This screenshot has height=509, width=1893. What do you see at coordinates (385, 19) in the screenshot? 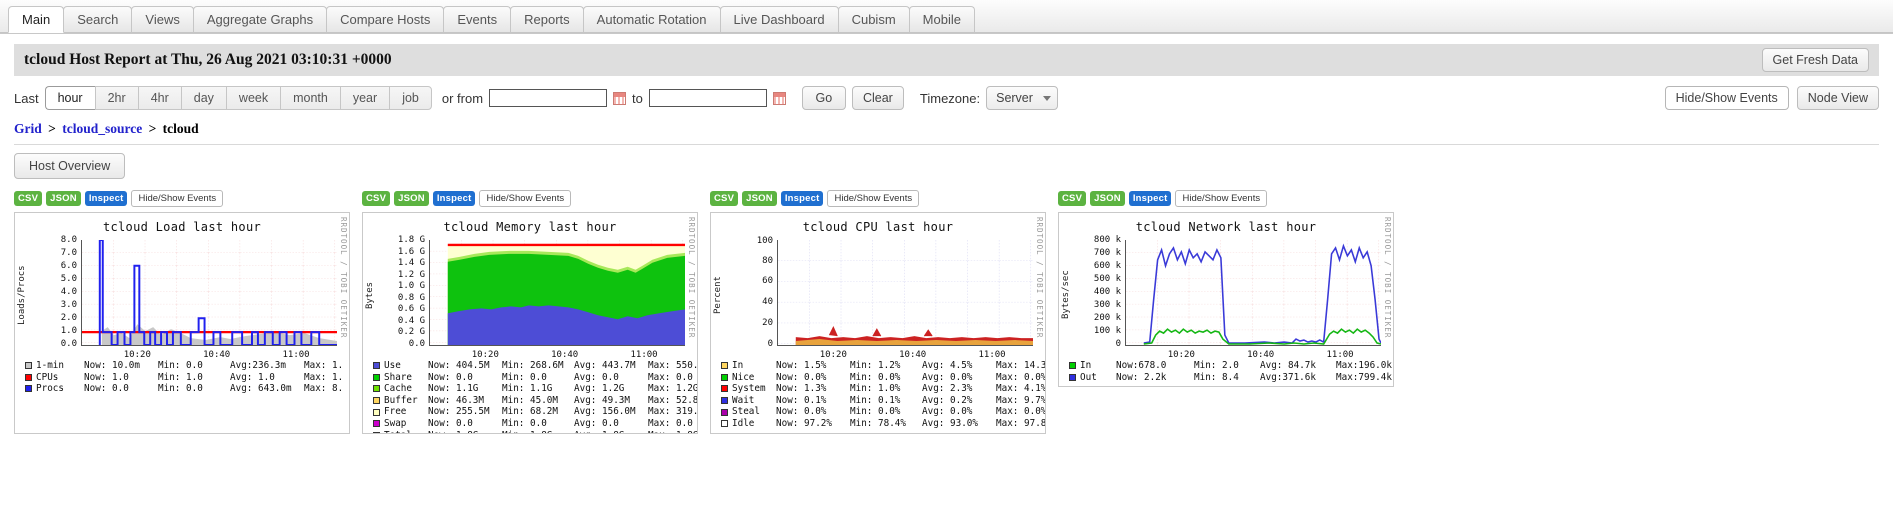
I see `tab-compare-hosts: Compare Hosts` at bounding box center [385, 19].